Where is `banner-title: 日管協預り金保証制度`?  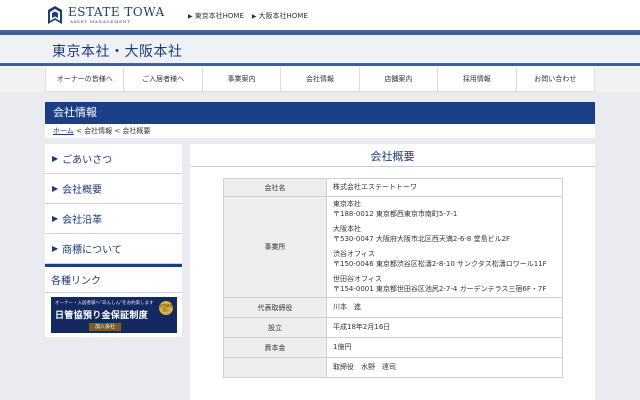 banner-title: 日管協預り金保証制度 is located at coordinates (102, 316).